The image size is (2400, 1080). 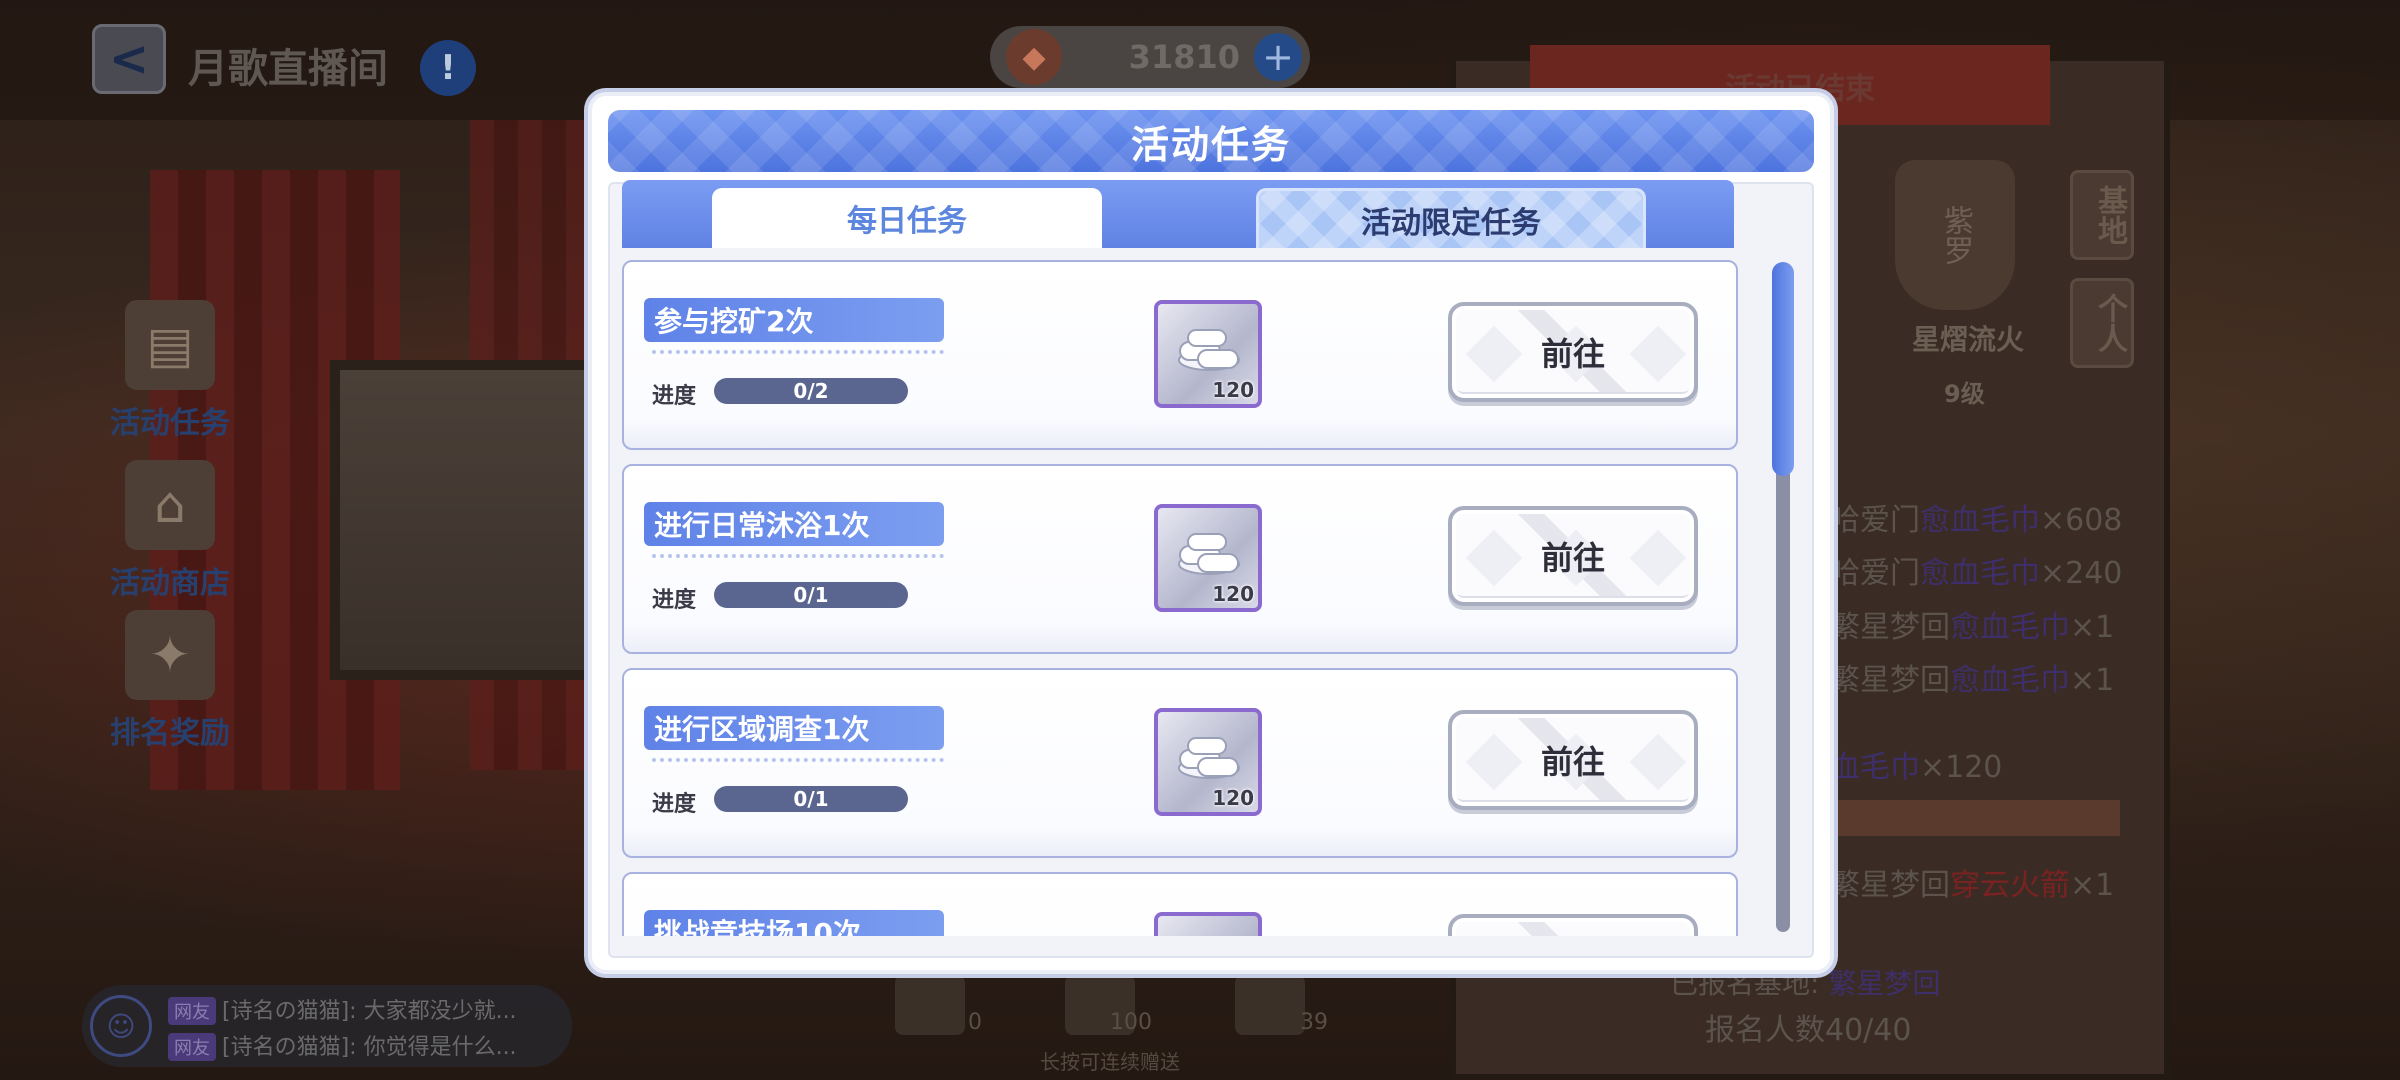 I want to click on side-menu-label: 排名奖励, so click(x=170, y=733).